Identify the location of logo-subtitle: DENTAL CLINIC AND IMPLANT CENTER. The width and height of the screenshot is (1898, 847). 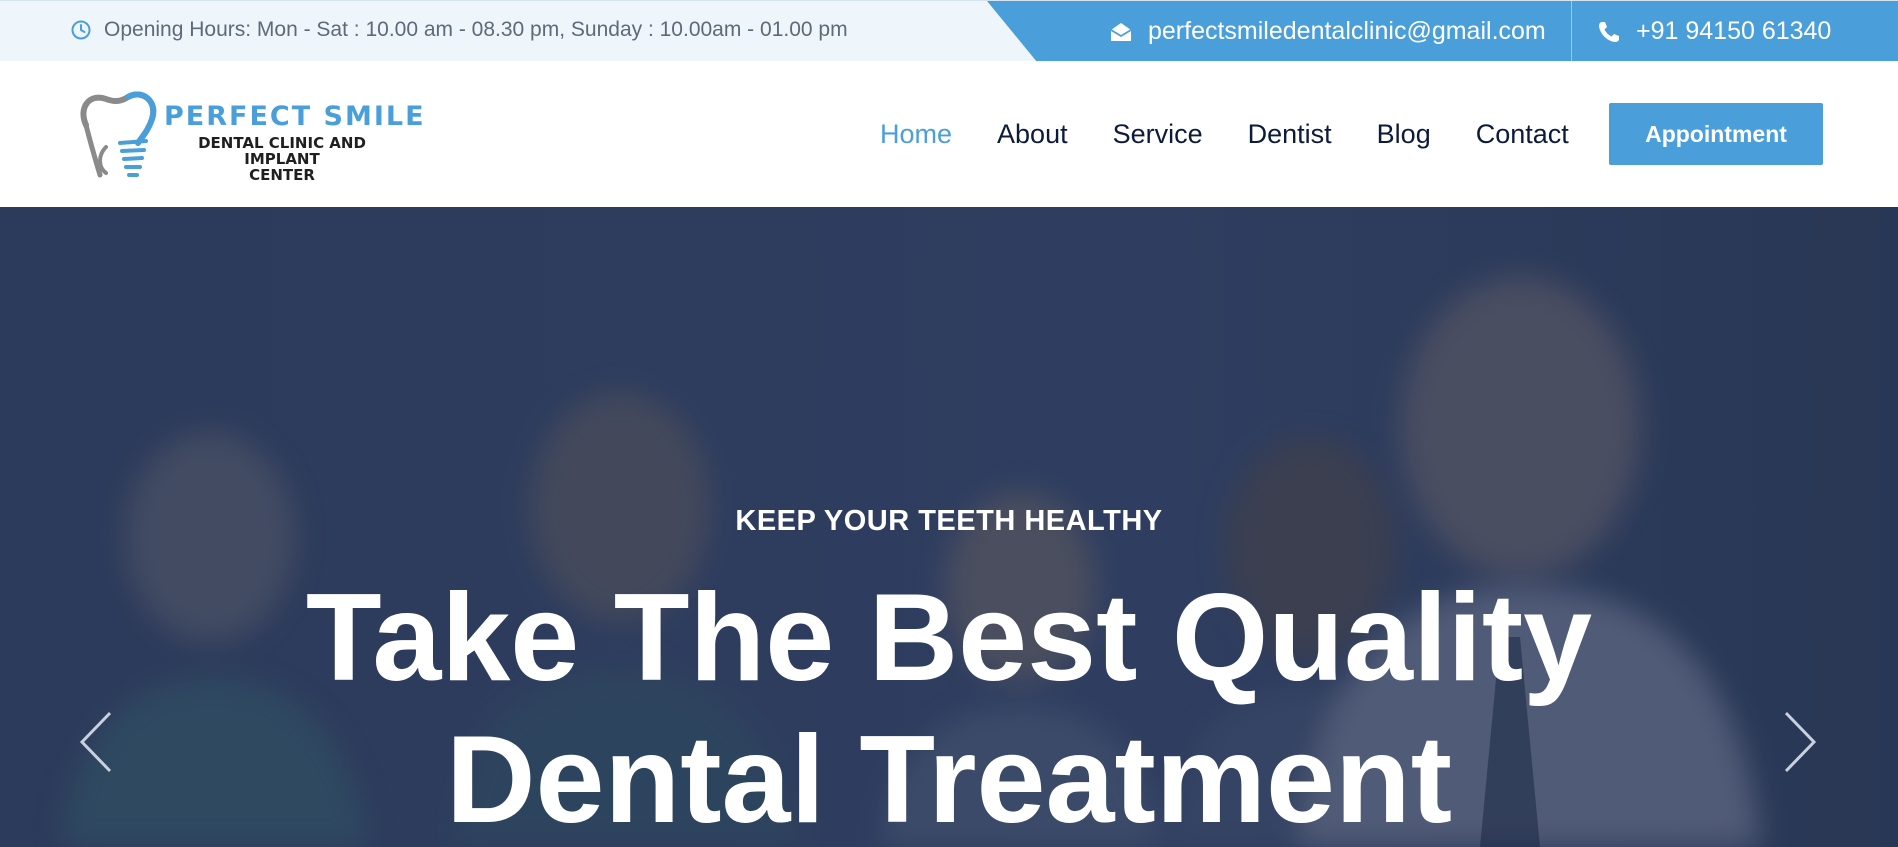
(282, 159).